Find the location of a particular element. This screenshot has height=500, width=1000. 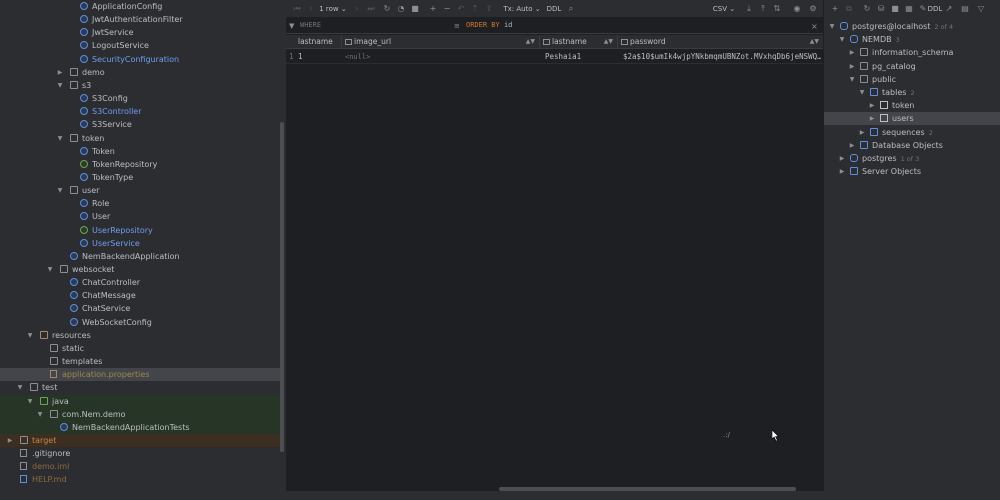

tree-item: JwtAuthenticationFilter is located at coordinates (140, 19).